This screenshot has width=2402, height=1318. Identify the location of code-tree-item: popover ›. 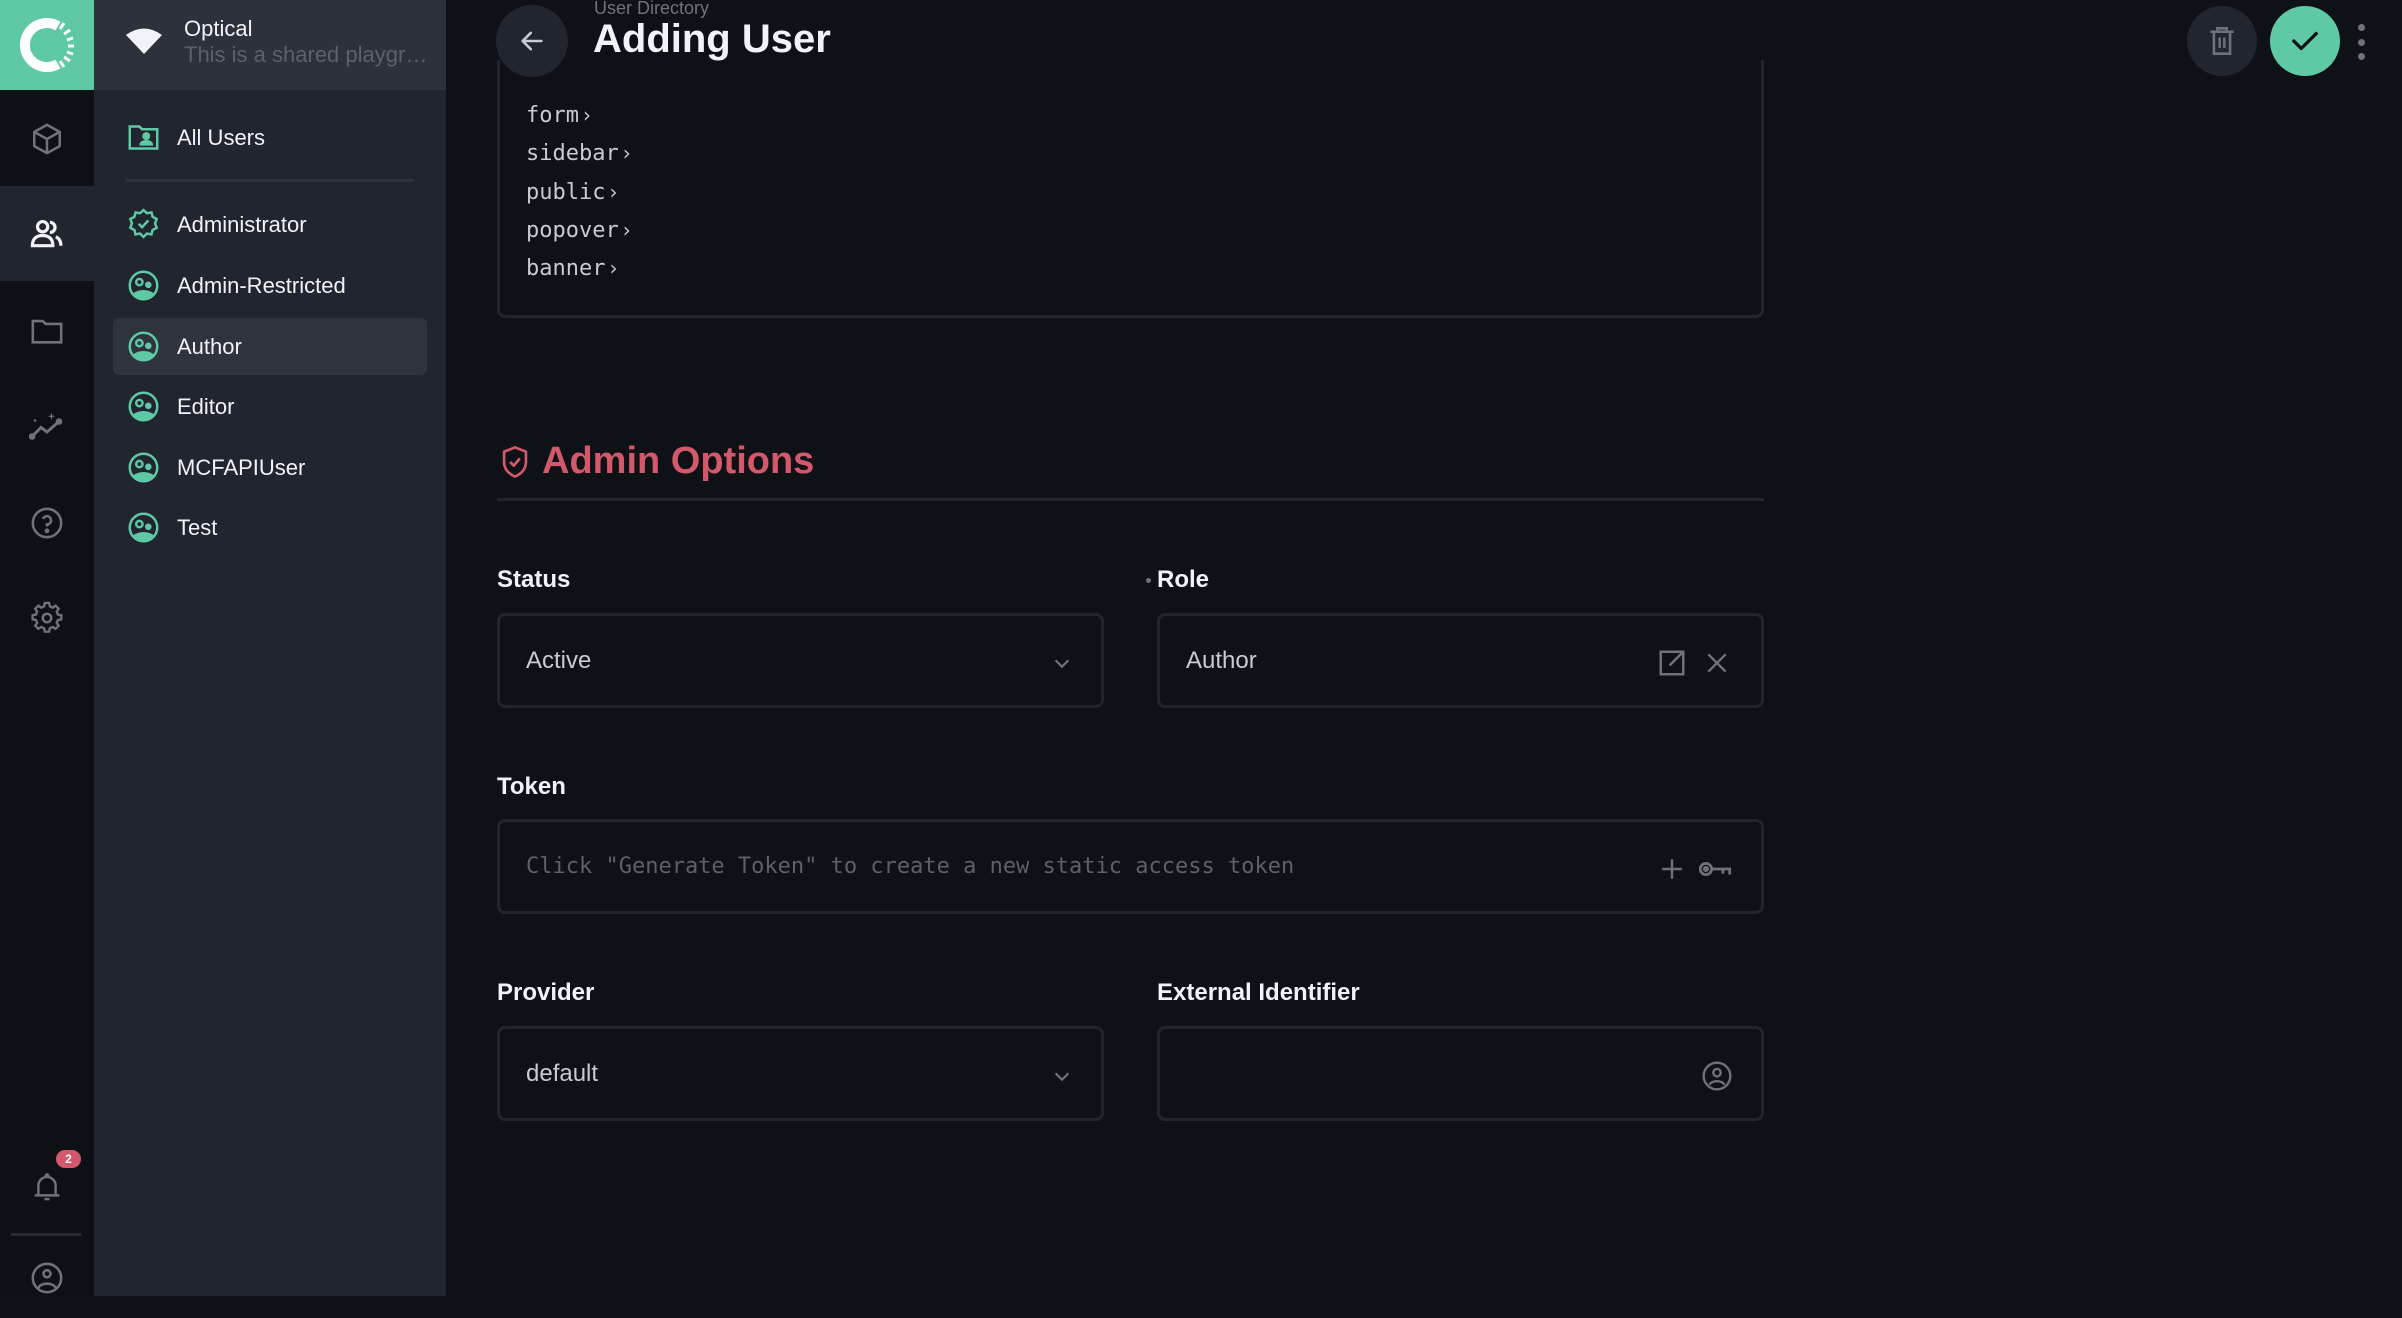
(578, 230).